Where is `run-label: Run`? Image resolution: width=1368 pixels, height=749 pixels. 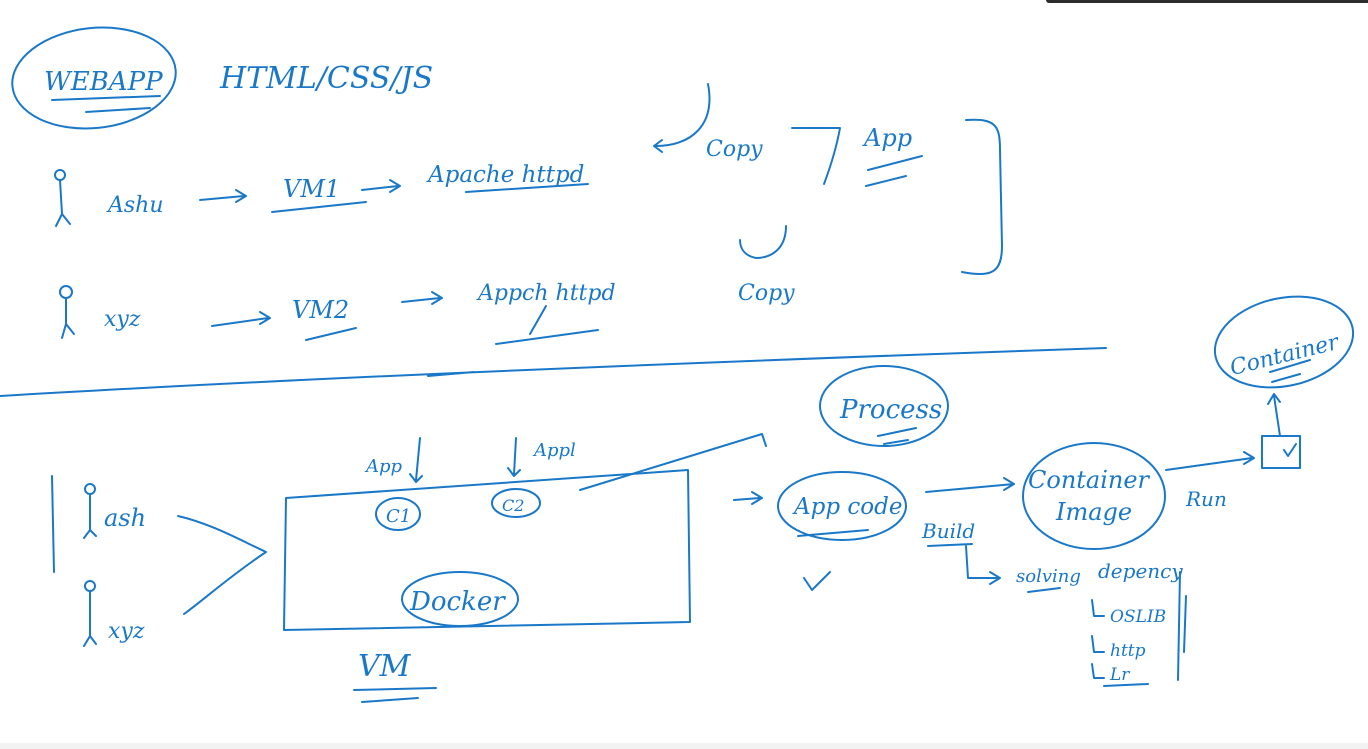
run-label: Run is located at coordinates (1206, 499).